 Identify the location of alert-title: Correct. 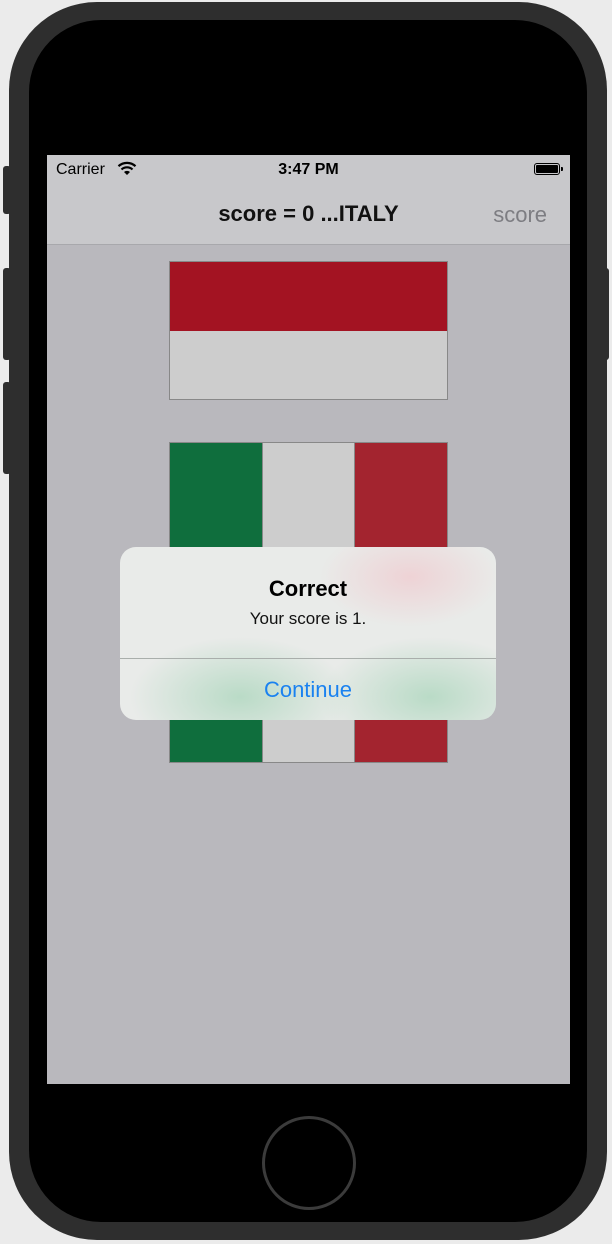
(308, 588).